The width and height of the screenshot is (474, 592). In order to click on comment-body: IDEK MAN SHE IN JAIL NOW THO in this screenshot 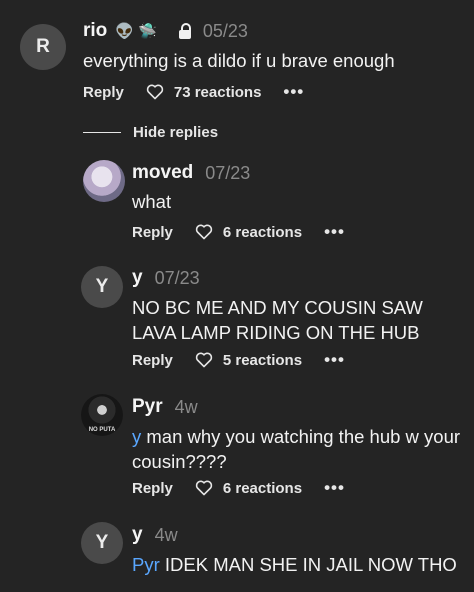, I will do `click(308, 564)`.